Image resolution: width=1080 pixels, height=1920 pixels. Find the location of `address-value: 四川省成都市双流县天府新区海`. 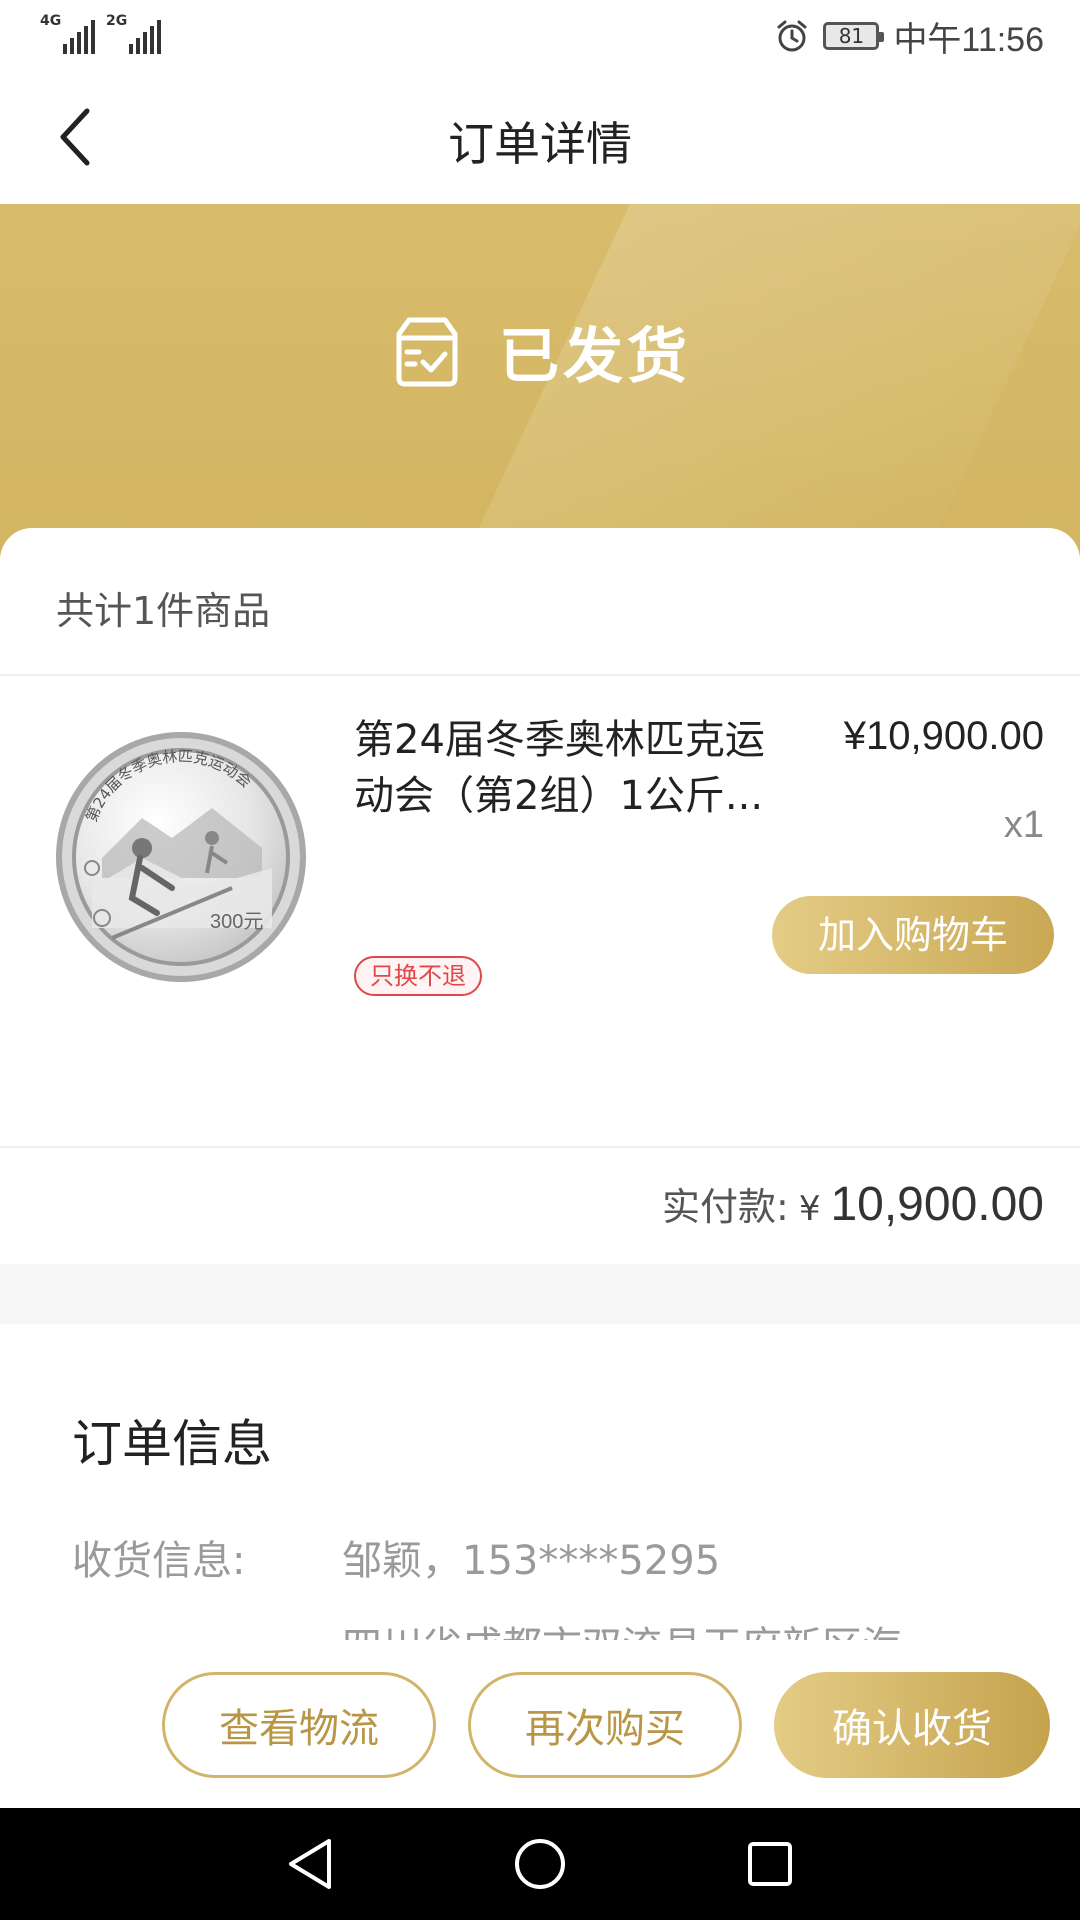

address-value: 四川省成都市双流县天府新区海 is located at coordinates (622, 1627).